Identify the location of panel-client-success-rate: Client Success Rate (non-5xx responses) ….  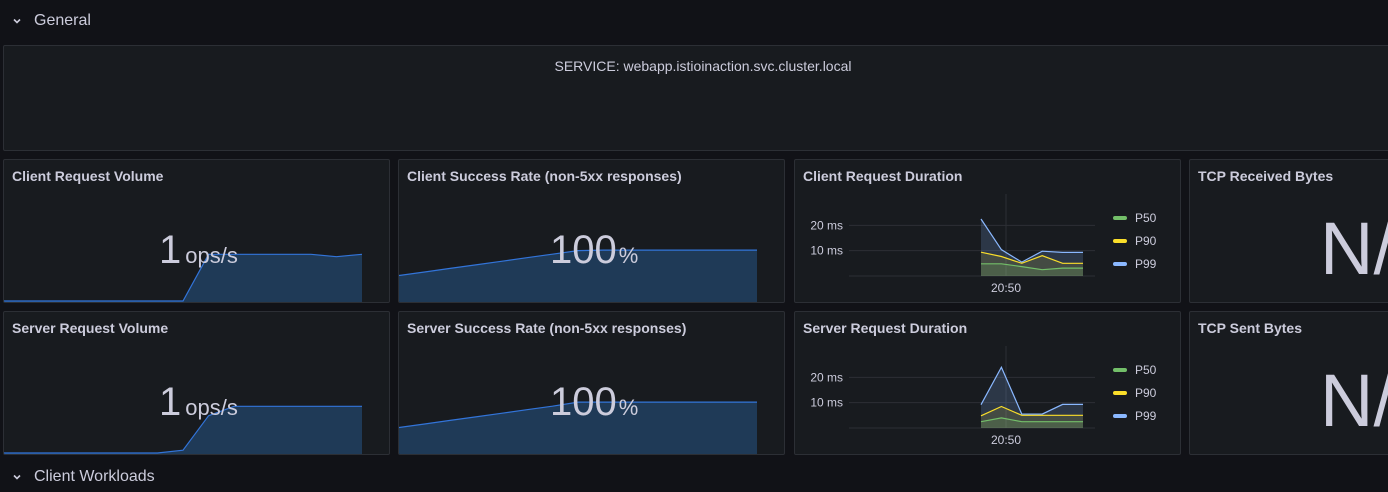
(591, 231).